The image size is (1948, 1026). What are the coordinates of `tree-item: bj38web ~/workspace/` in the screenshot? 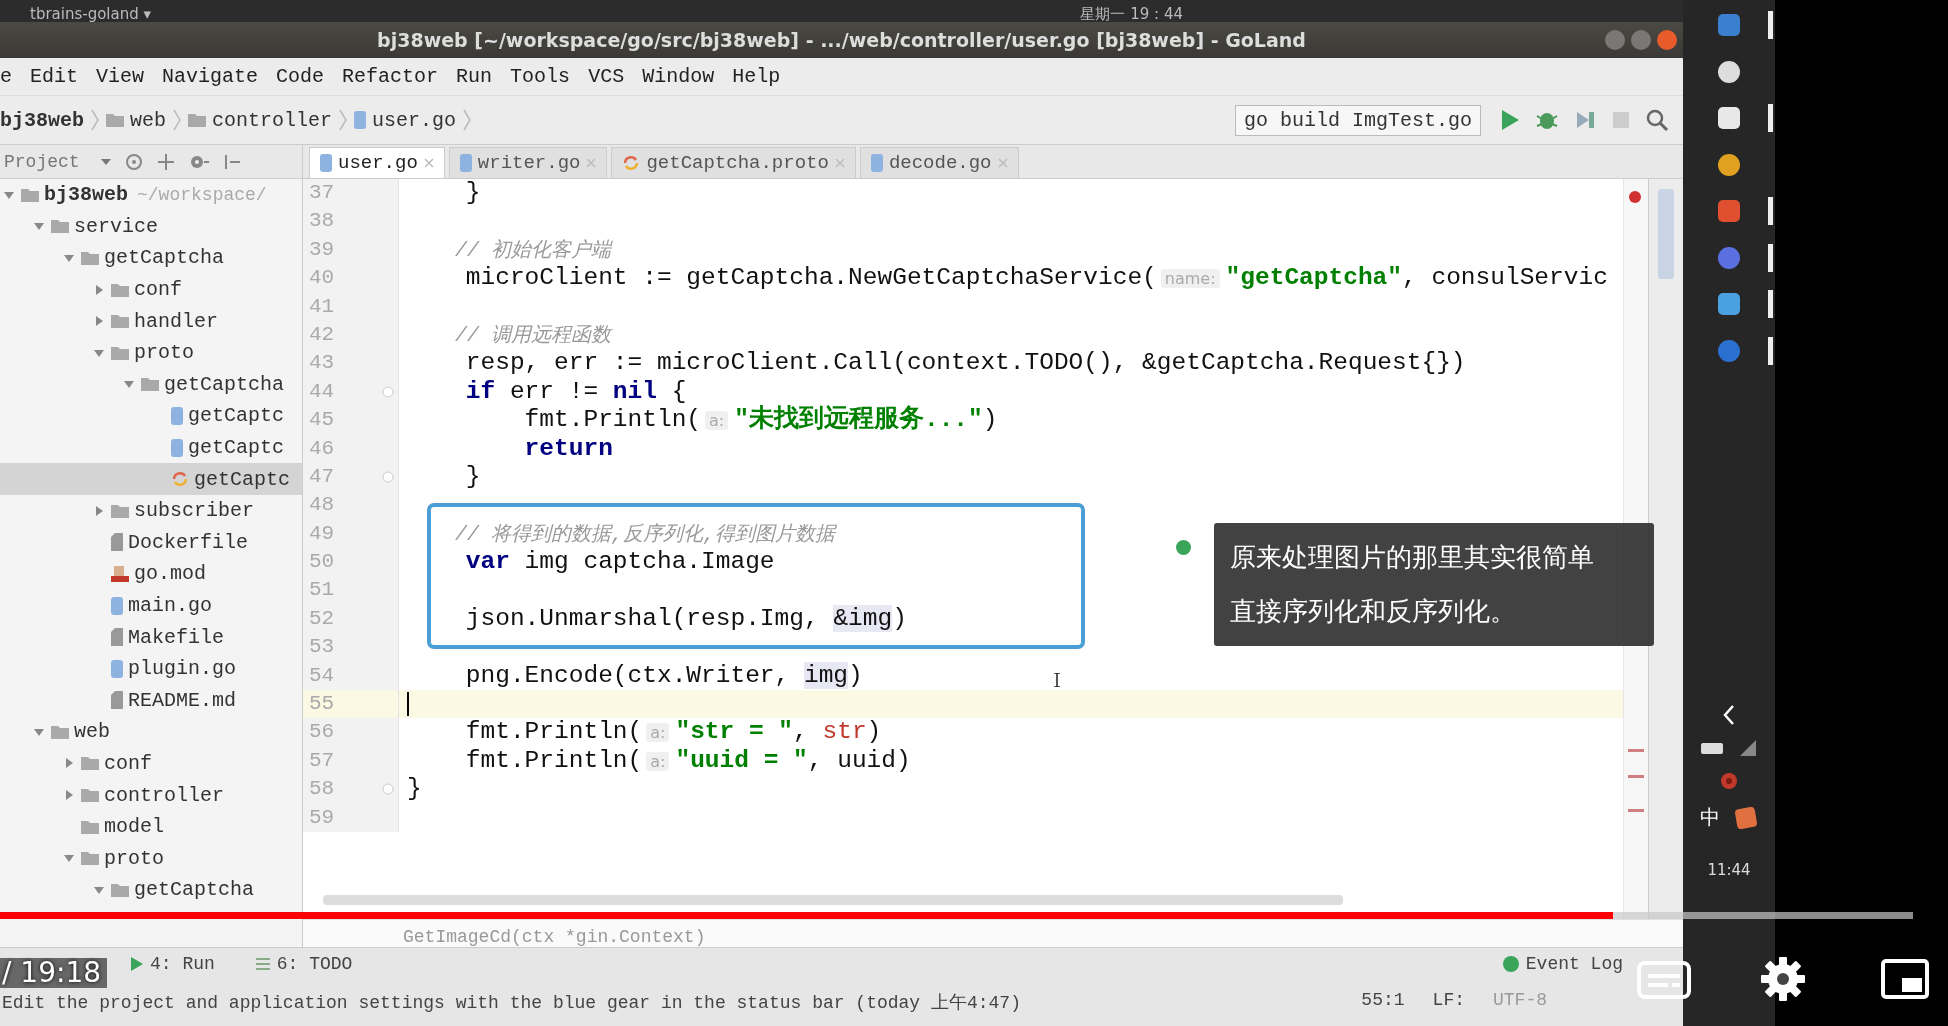 It's located at (151, 195).